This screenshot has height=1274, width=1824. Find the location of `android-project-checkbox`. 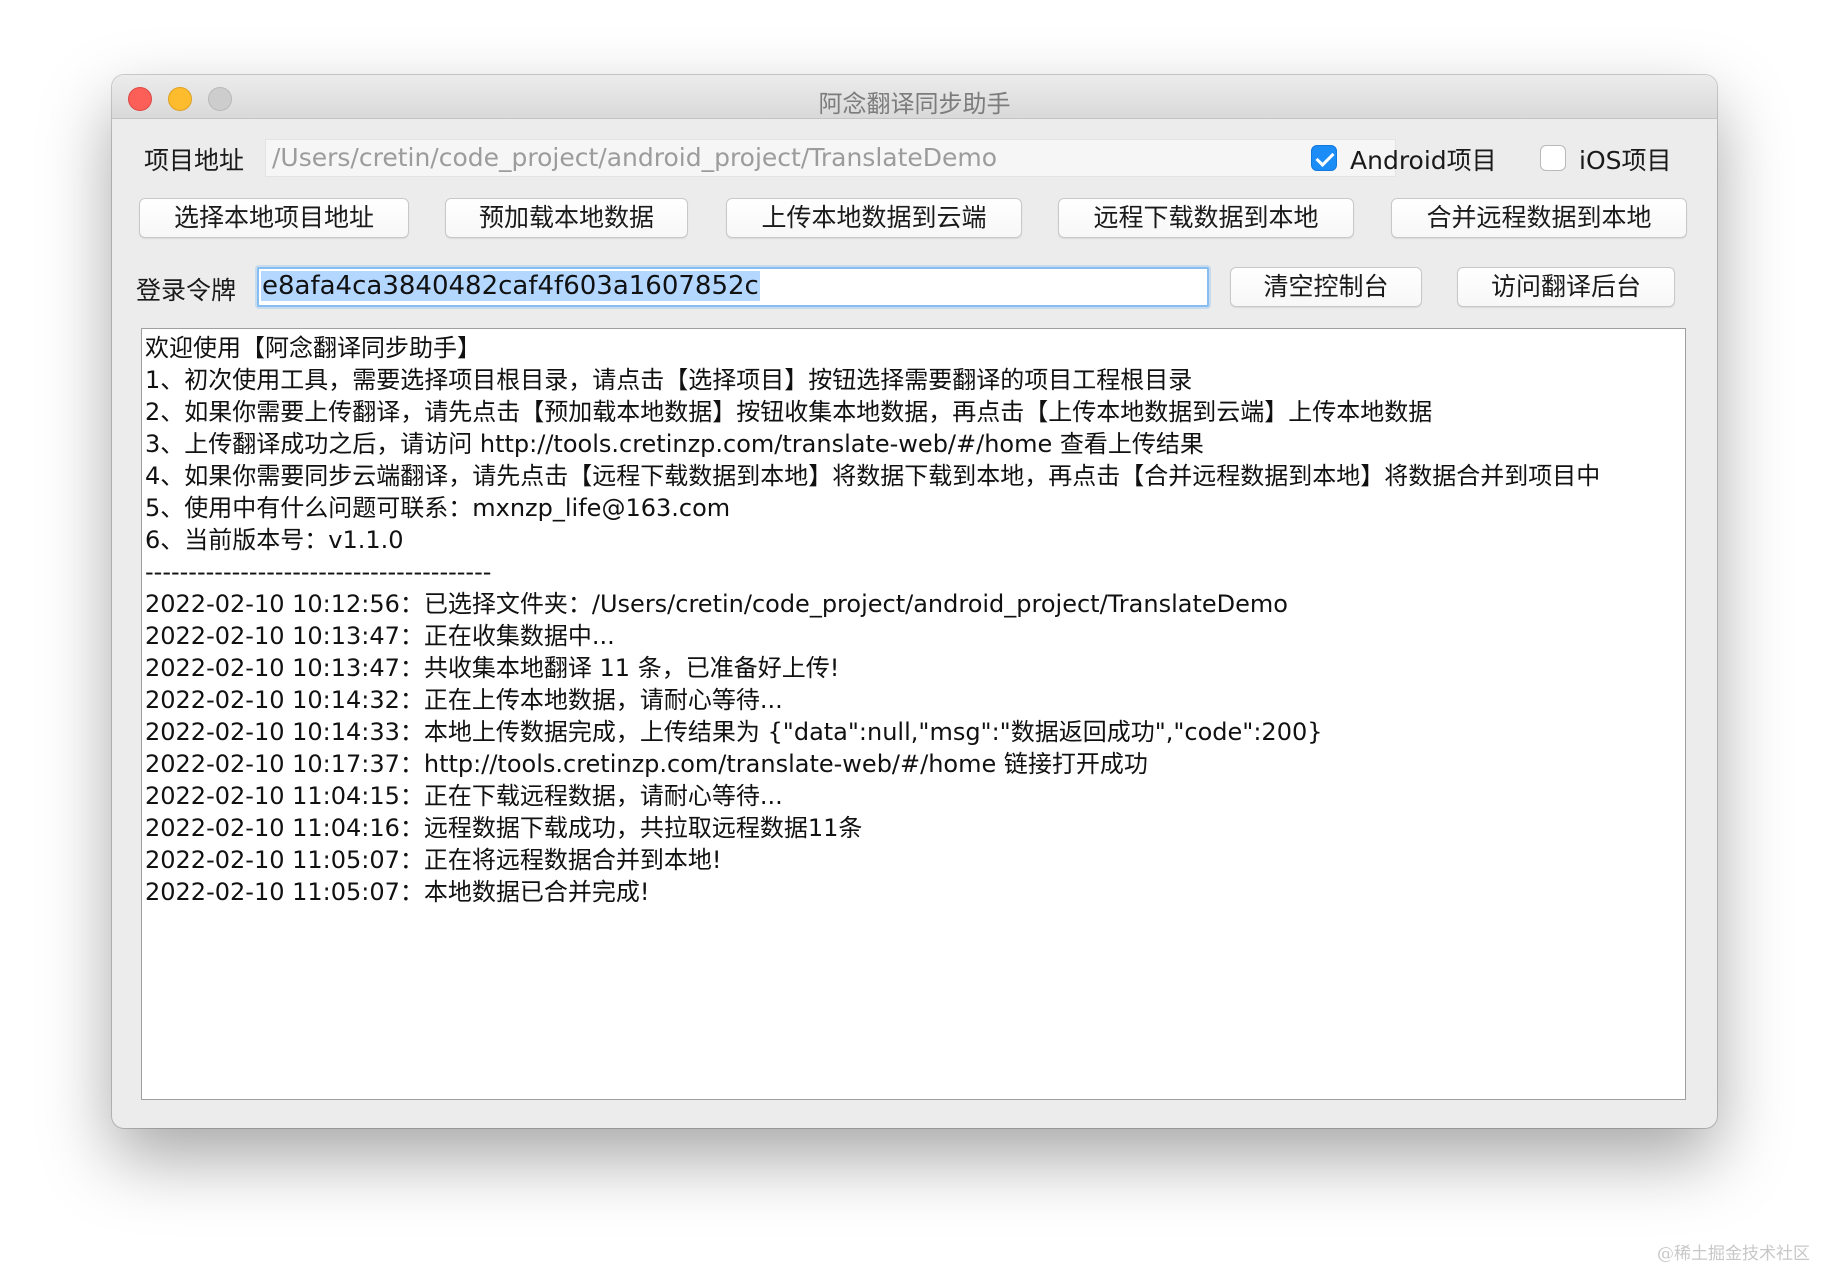

android-project-checkbox is located at coordinates (1324, 158).